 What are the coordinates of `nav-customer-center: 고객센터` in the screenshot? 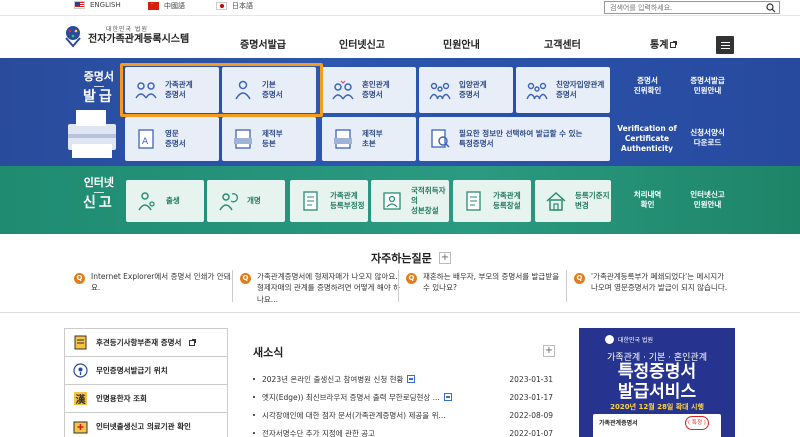 It's located at (562, 43).